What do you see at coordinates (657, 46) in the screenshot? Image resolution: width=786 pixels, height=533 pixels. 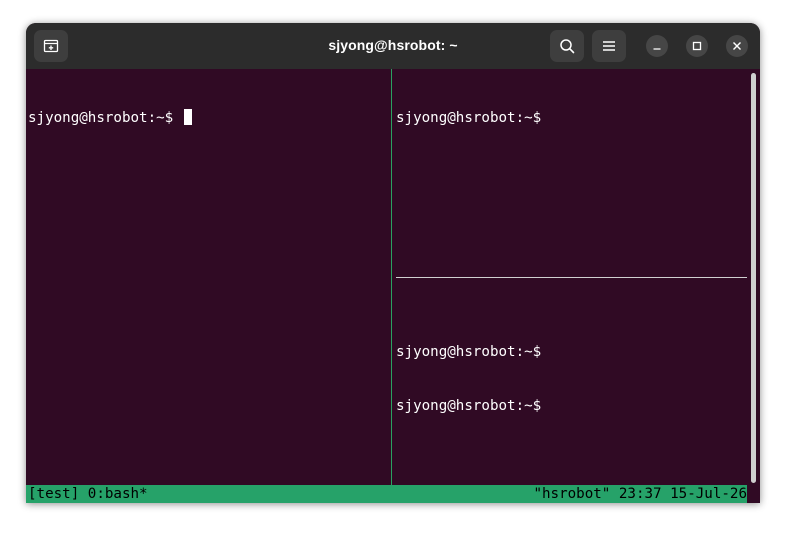 I see `minimize-button` at bounding box center [657, 46].